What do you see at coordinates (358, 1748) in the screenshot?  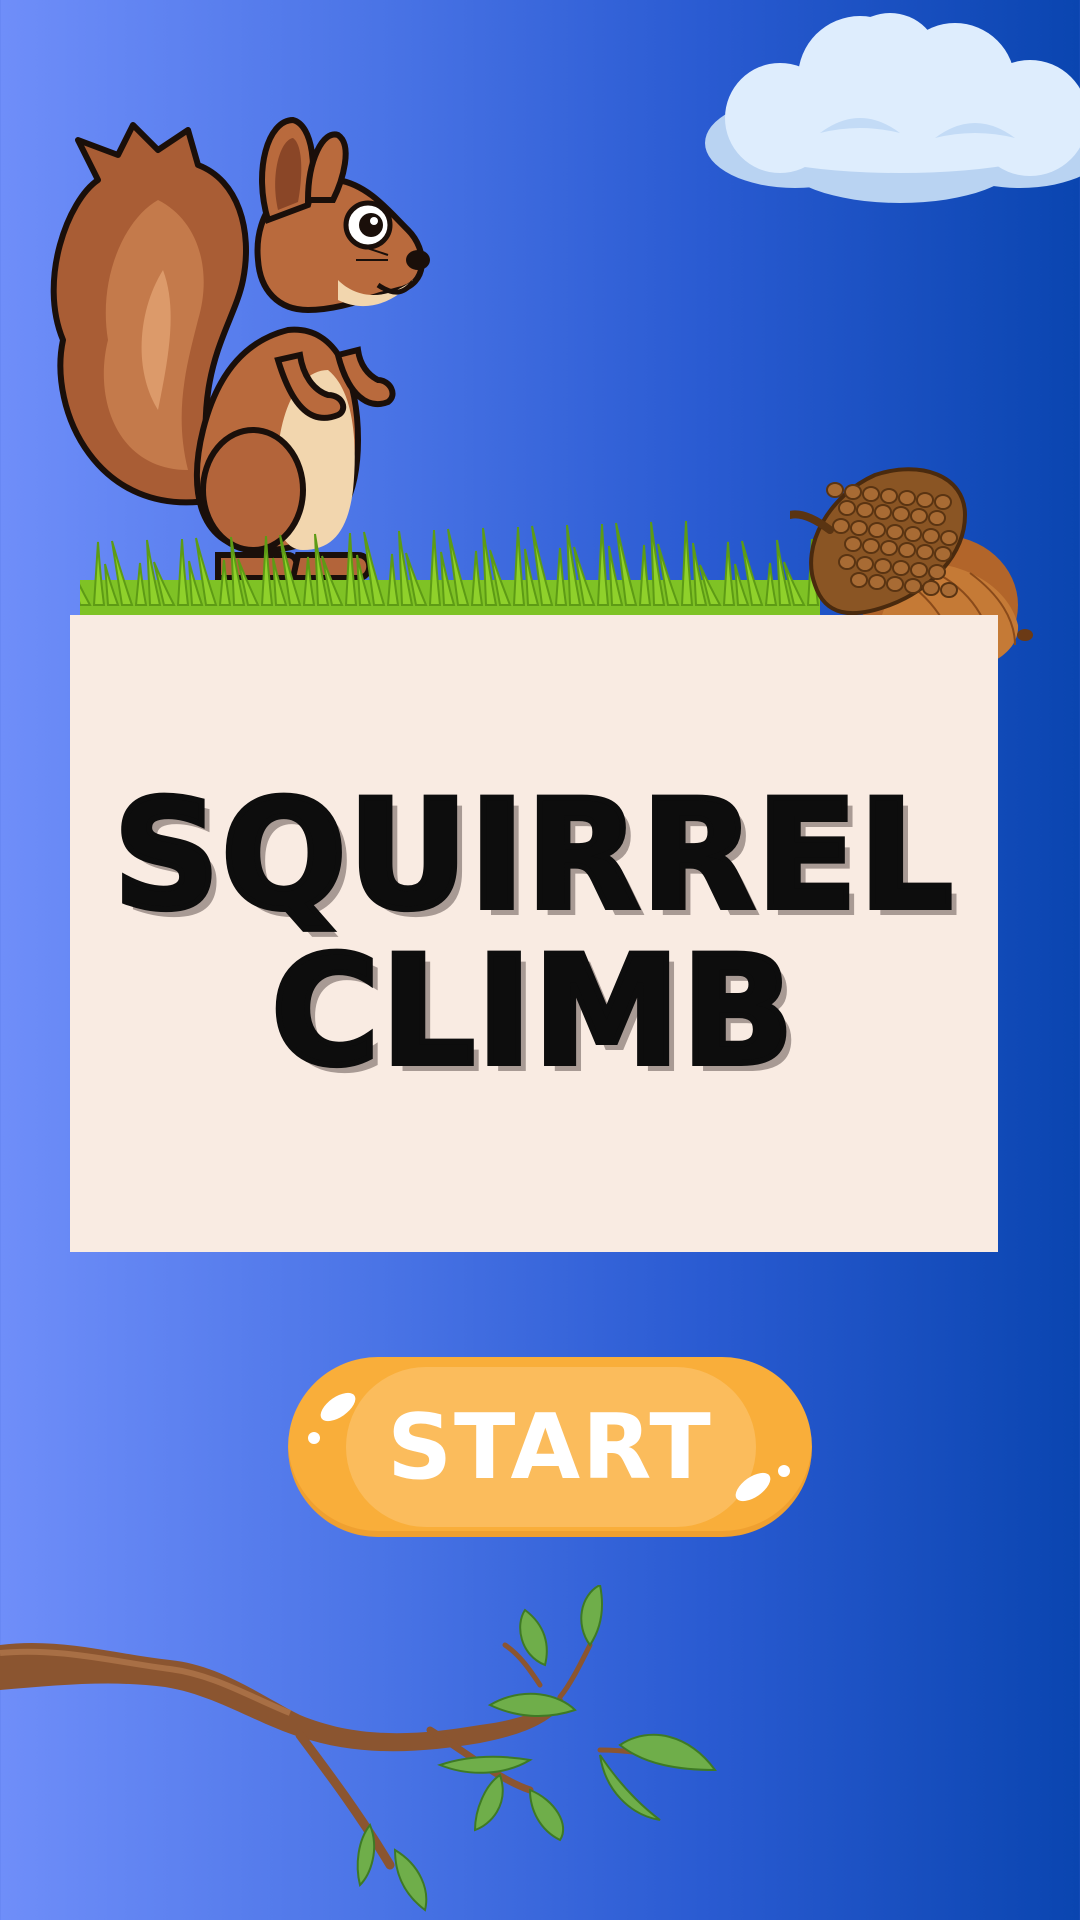 I see `branch-icon` at bounding box center [358, 1748].